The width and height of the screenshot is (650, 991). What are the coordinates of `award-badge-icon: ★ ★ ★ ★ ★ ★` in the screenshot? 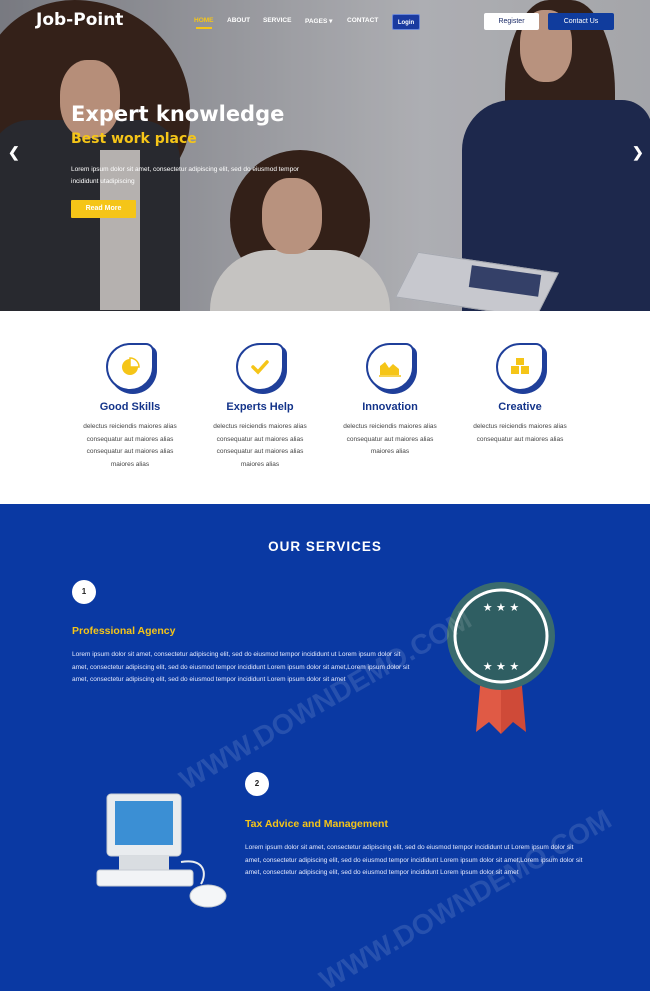 It's located at (501, 660).